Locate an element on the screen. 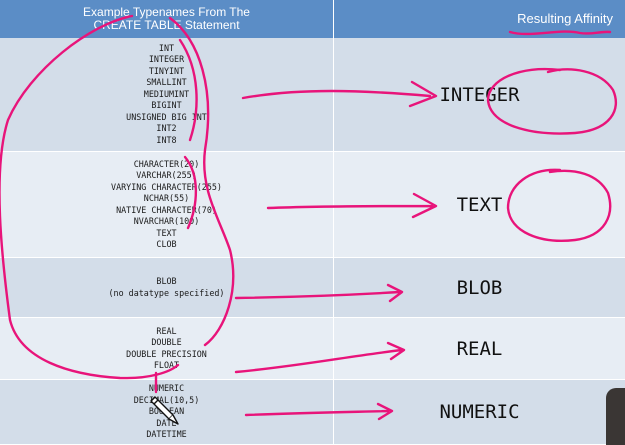 The width and height of the screenshot is (625, 445). typename: BLOB is located at coordinates (166, 281).